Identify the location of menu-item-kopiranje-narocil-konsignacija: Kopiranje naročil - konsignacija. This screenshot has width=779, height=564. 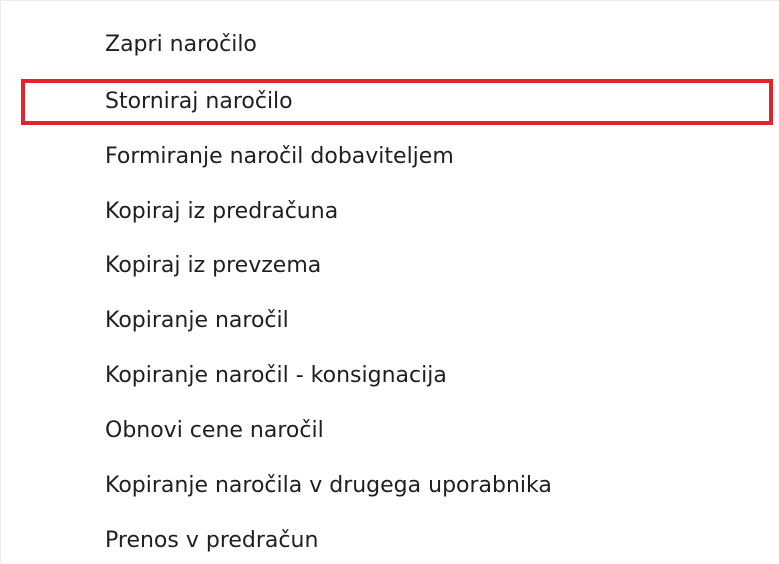
(397, 376).